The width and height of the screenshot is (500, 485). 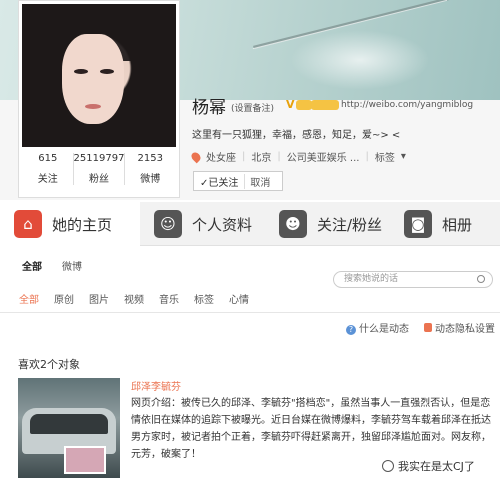 I want to click on avatar-card: 615 关注 25119797 粉丝 2153 微博, so click(x=99, y=99).